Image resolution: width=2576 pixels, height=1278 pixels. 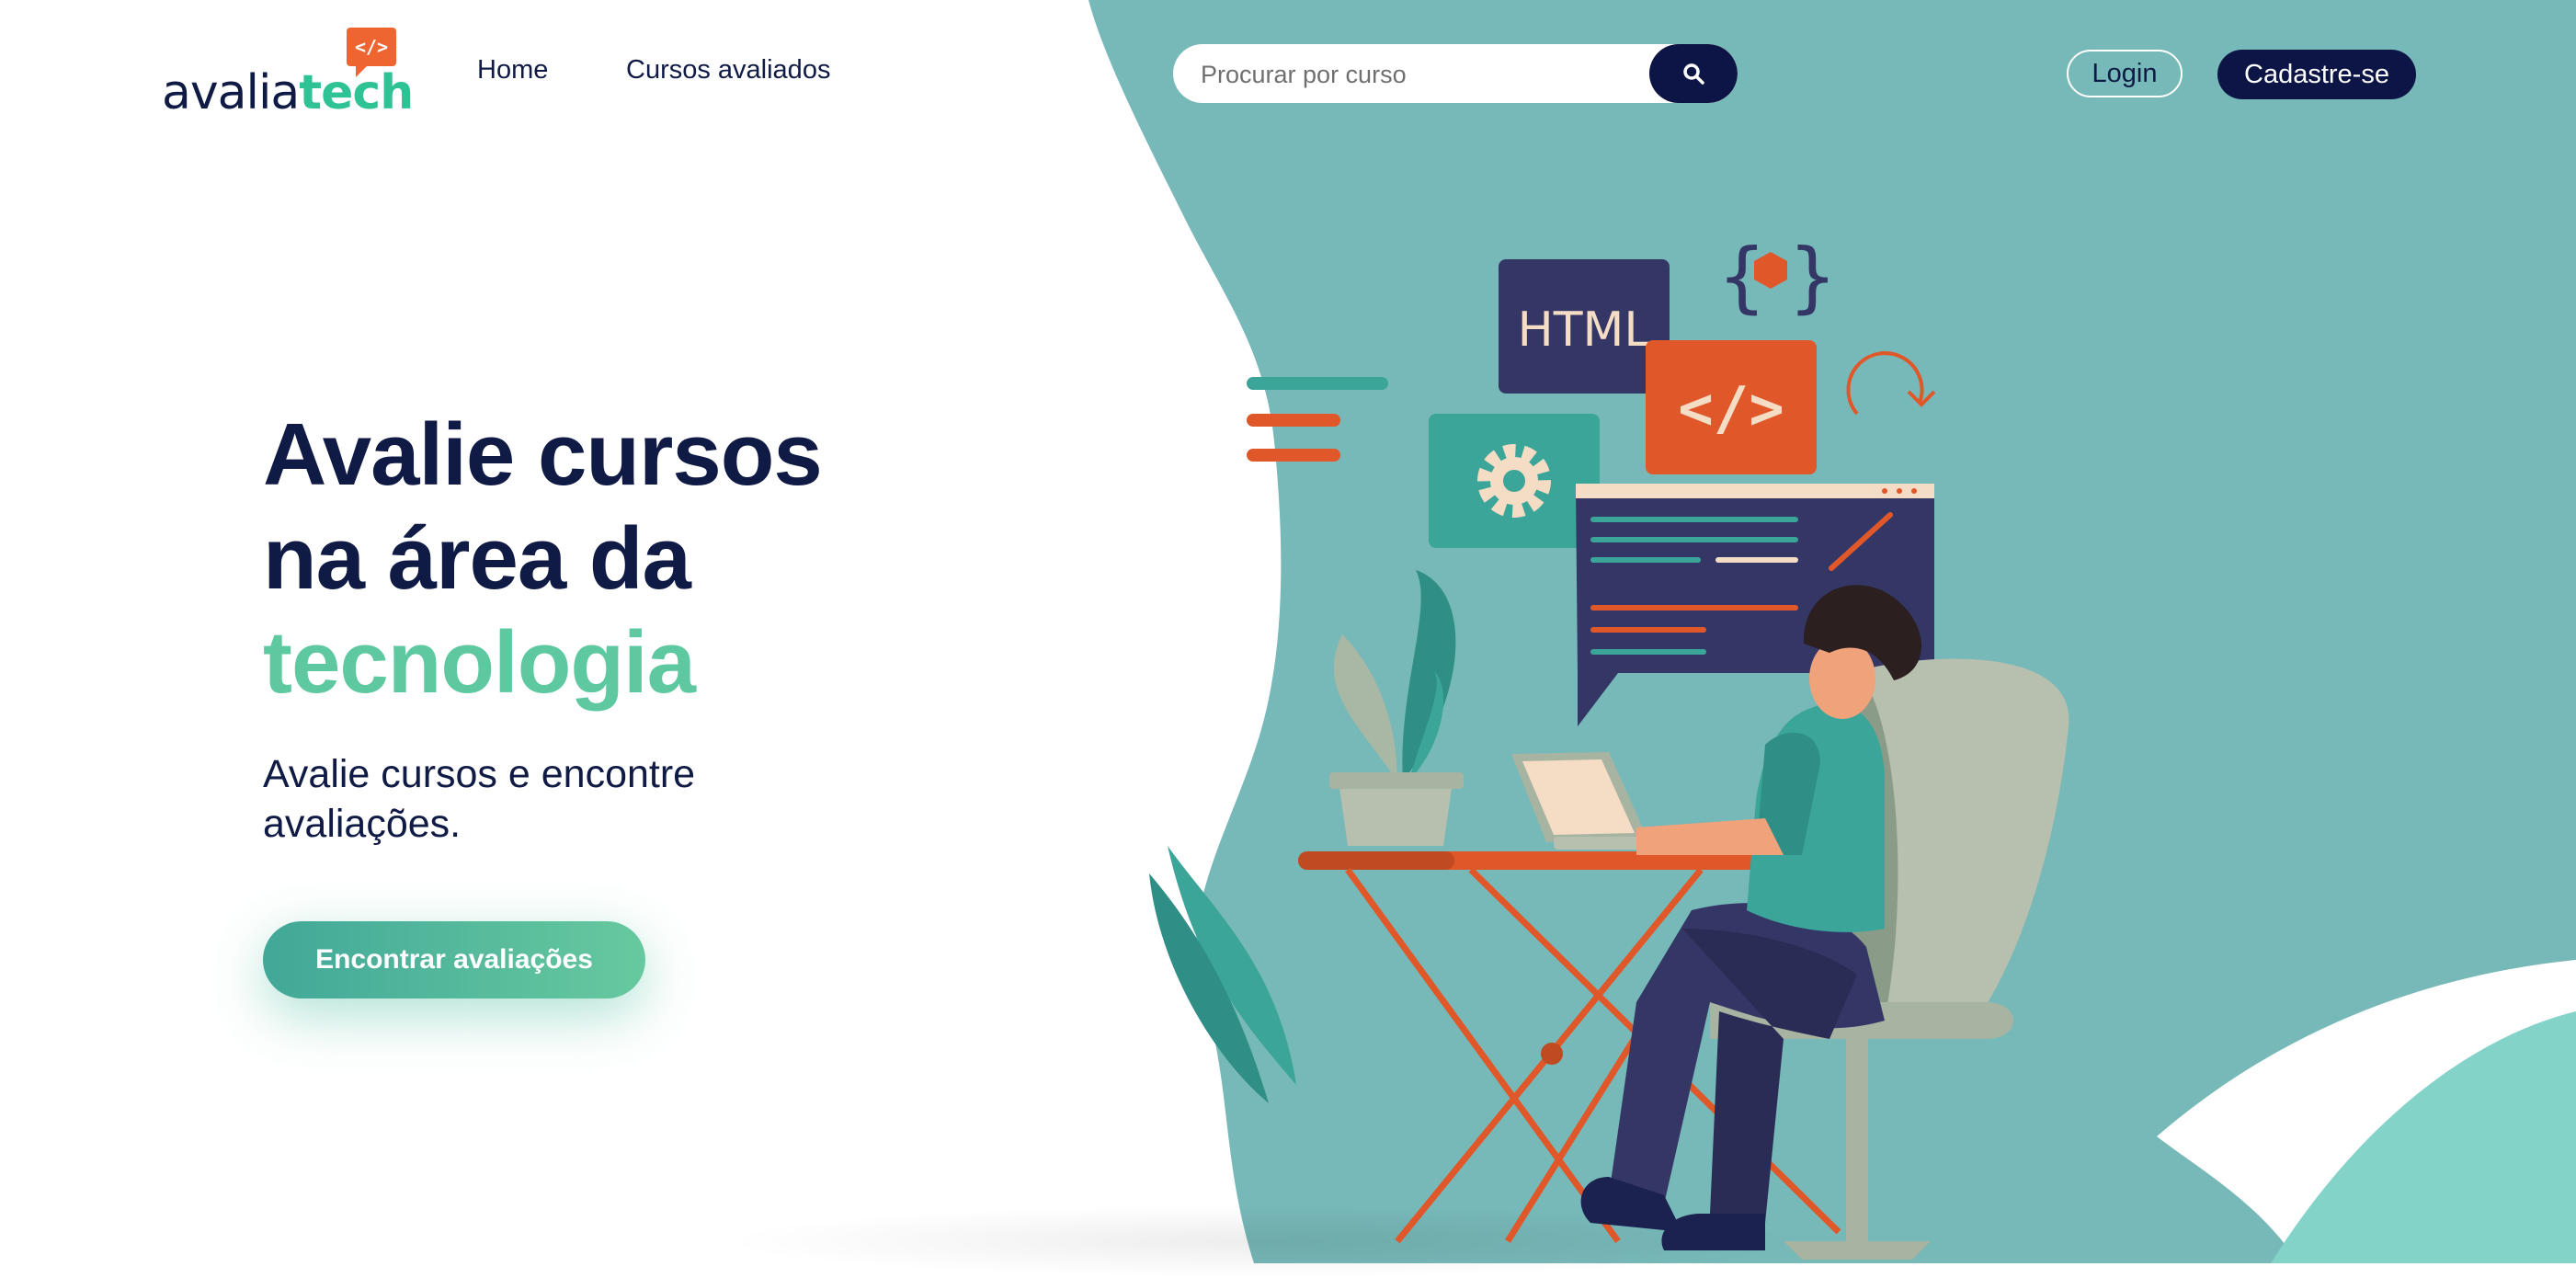 What do you see at coordinates (1750, 917) in the screenshot?
I see `person-figure` at bounding box center [1750, 917].